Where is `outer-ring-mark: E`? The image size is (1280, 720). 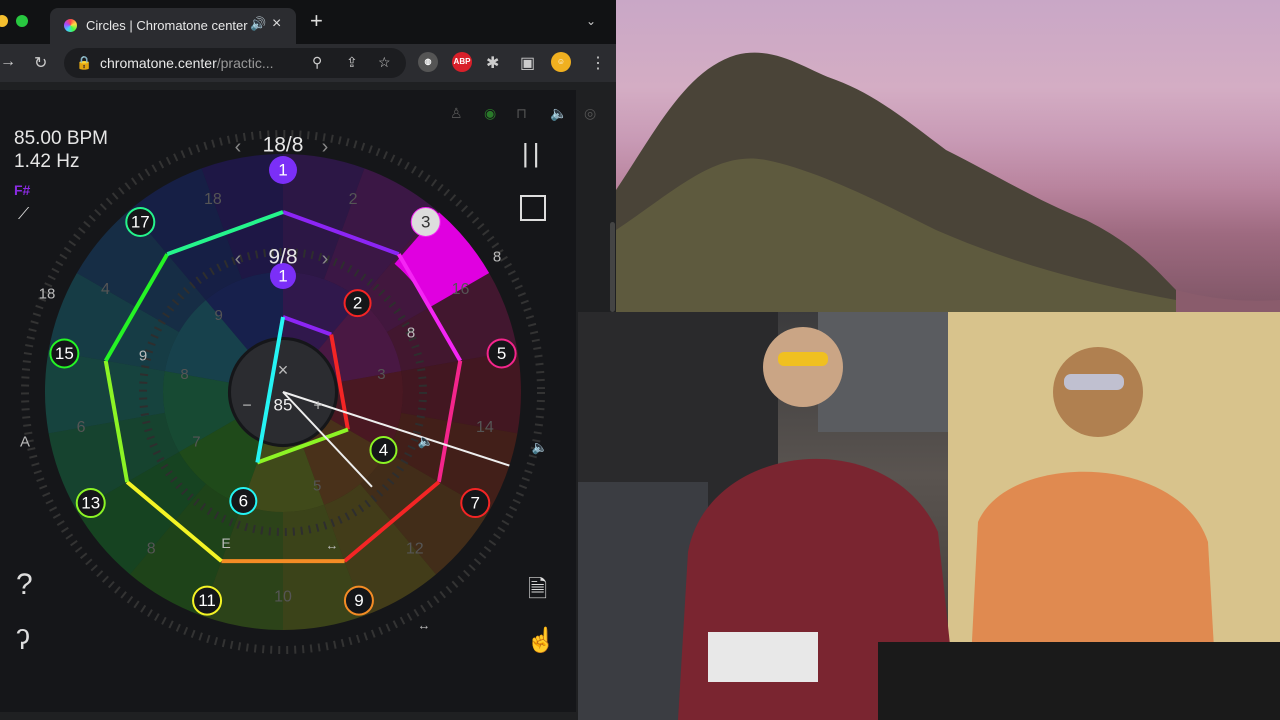 outer-ring-mark: E is located at coordinates (225, 543).